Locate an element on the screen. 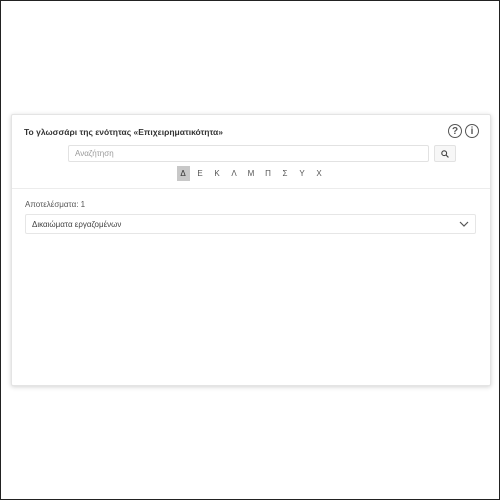  chevron-down-icon is located at coordinates (464, 224).